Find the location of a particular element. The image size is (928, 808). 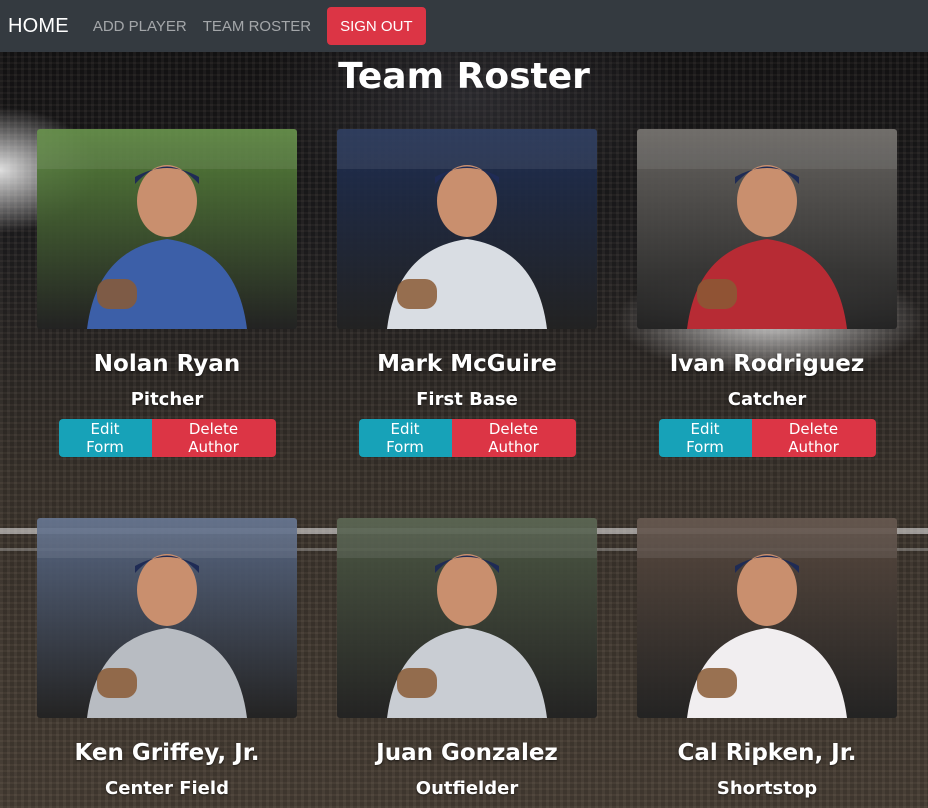

player-position: Catcher is located at coordinates (767, 399).